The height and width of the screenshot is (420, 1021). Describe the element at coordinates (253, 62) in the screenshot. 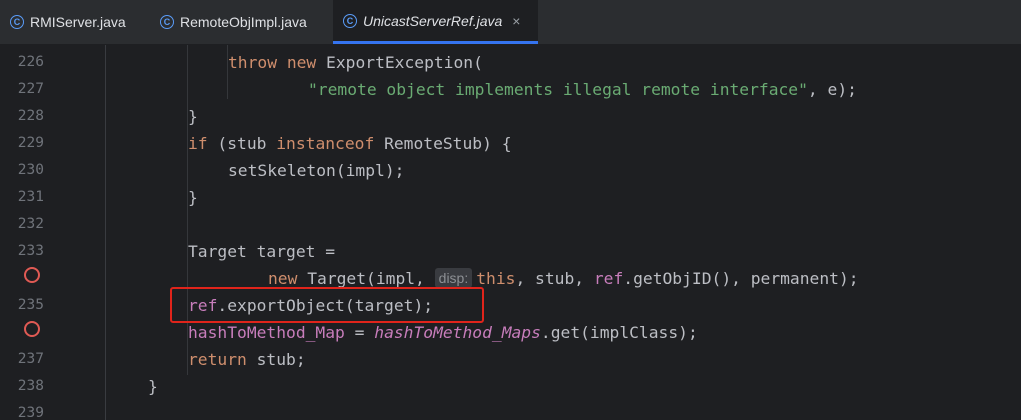

I see `keyword: throw` at that location.